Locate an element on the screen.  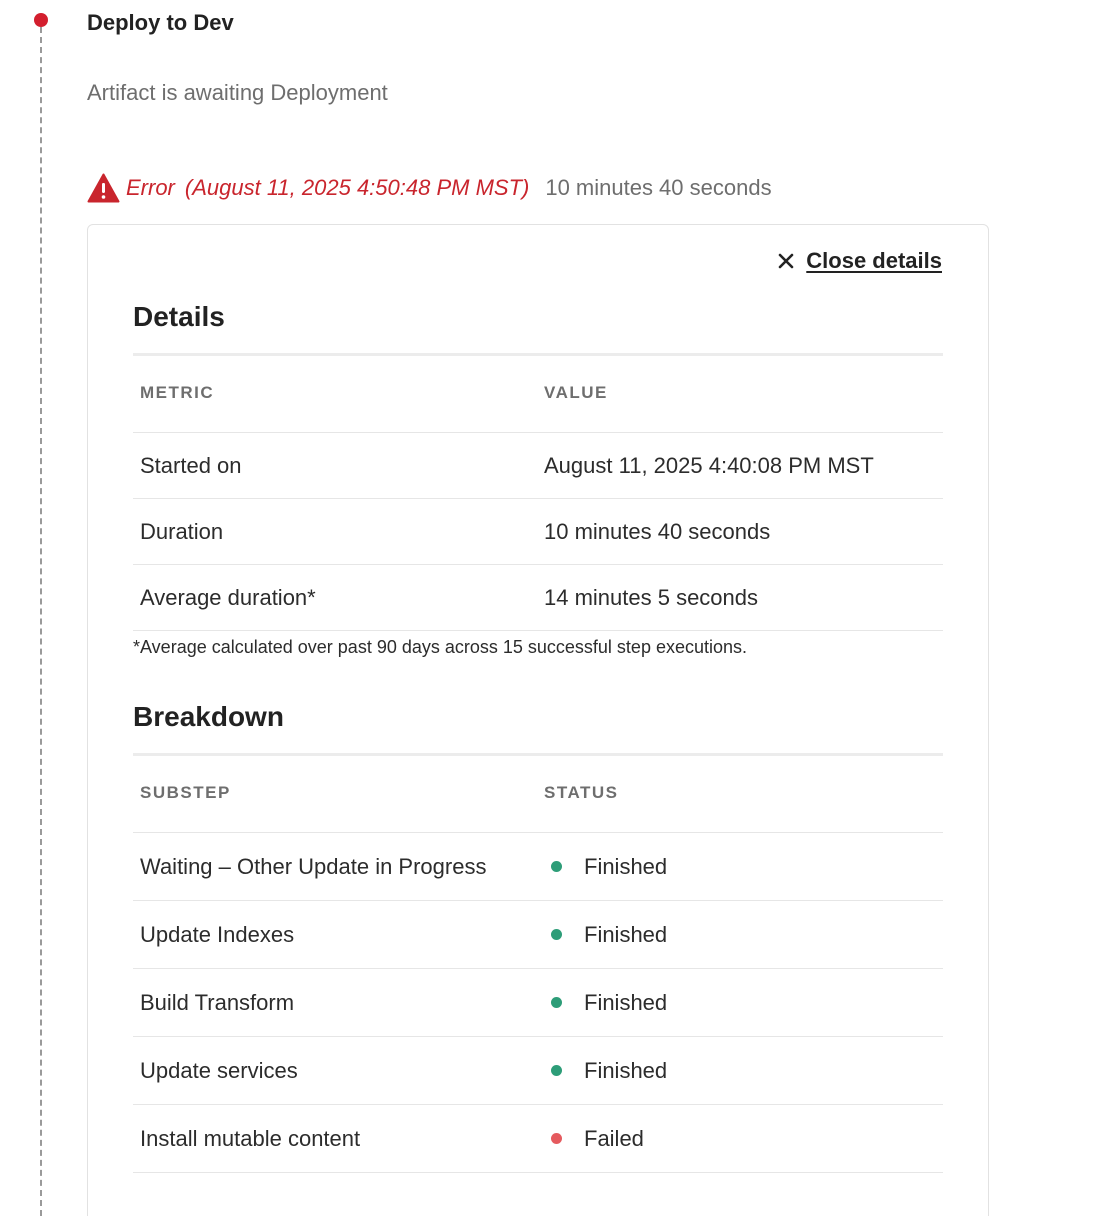
table-row: Update services Finished is located at coordinates (538, 1071).